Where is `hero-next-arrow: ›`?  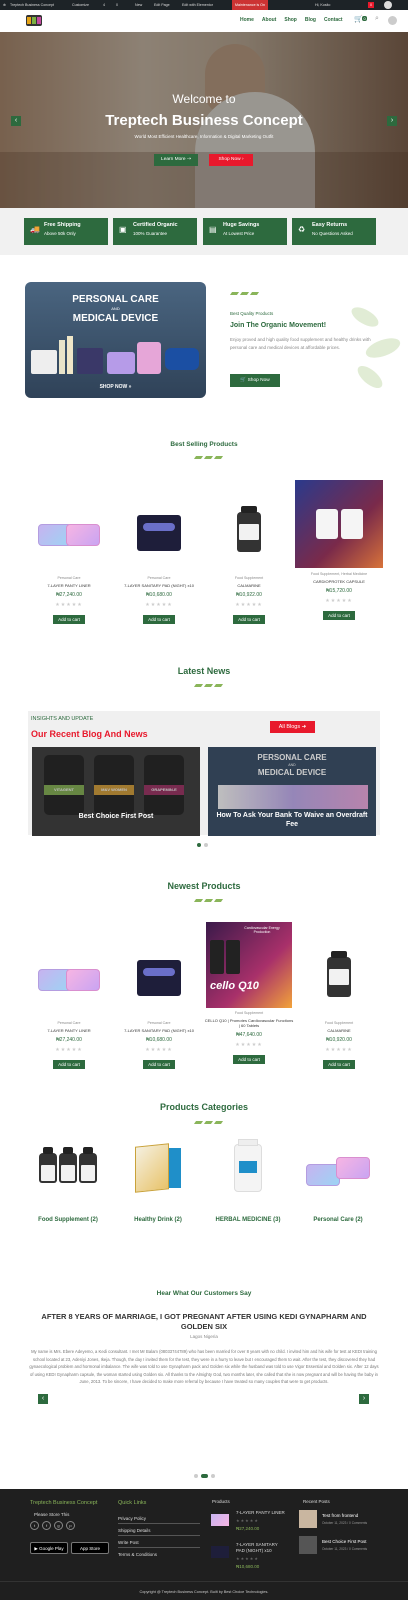 hero-next-arrow: › is located at coordinates (392, 121).